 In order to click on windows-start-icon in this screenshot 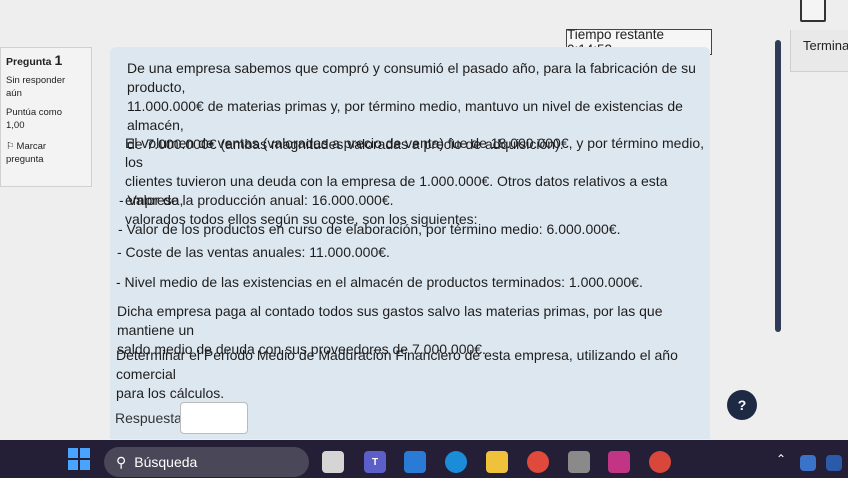, I will do `click(79, 459)`.